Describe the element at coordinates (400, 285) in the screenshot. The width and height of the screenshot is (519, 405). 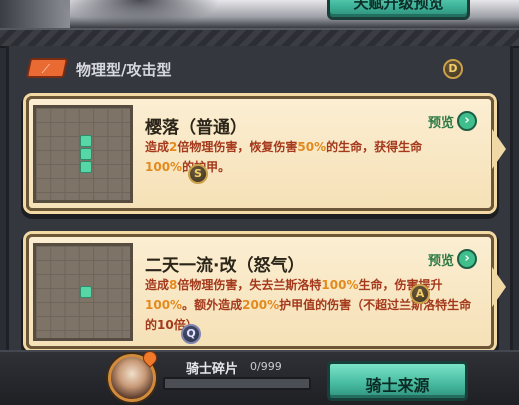
I see `desc-text: 生命，伤害提升` at that location.